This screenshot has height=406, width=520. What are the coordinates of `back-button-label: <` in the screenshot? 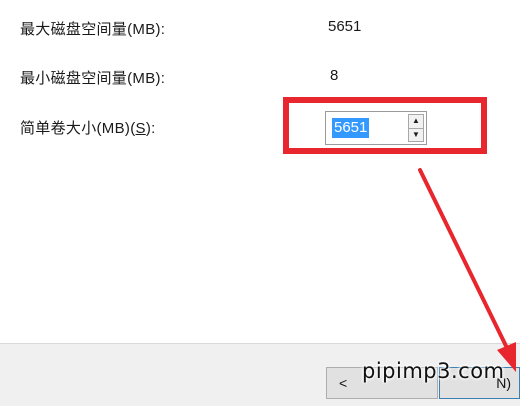 It's located at (343, 383).